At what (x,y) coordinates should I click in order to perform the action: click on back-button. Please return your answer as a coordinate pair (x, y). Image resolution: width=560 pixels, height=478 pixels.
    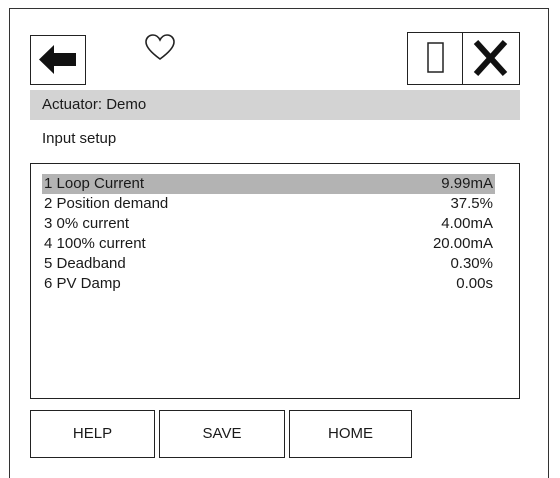
    Looking at the image, I should click on (58, 60).